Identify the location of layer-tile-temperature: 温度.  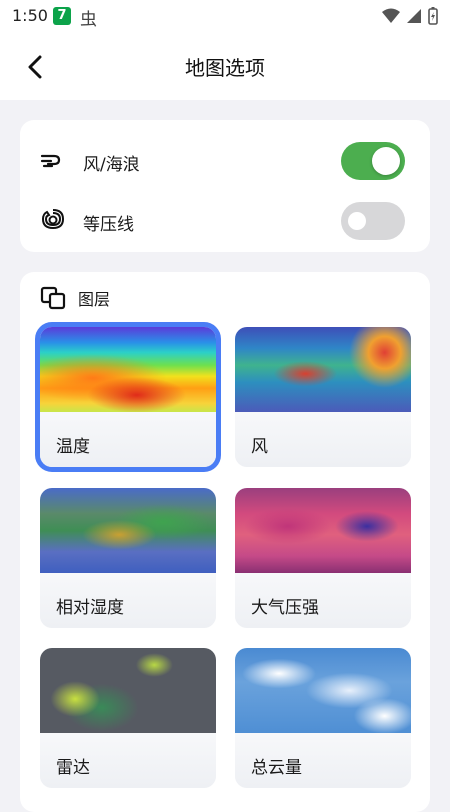
(128, 397).